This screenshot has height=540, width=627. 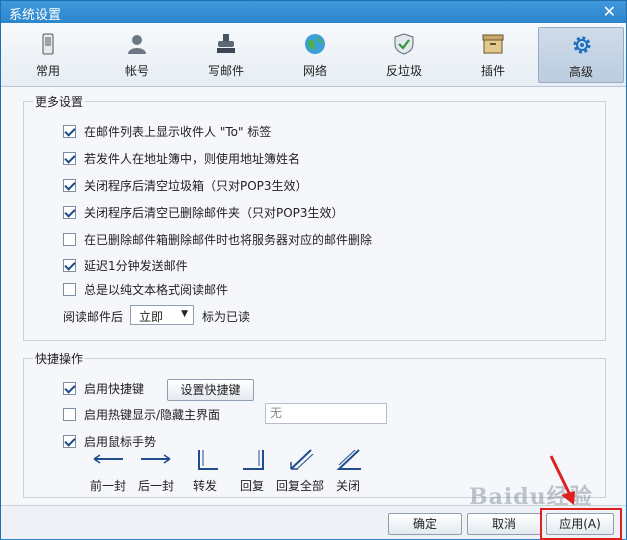 What do you see at coordinates (348, 471) in the screenshot?
I see `gesture-close: 关闭` at bounding box center [348, 471].